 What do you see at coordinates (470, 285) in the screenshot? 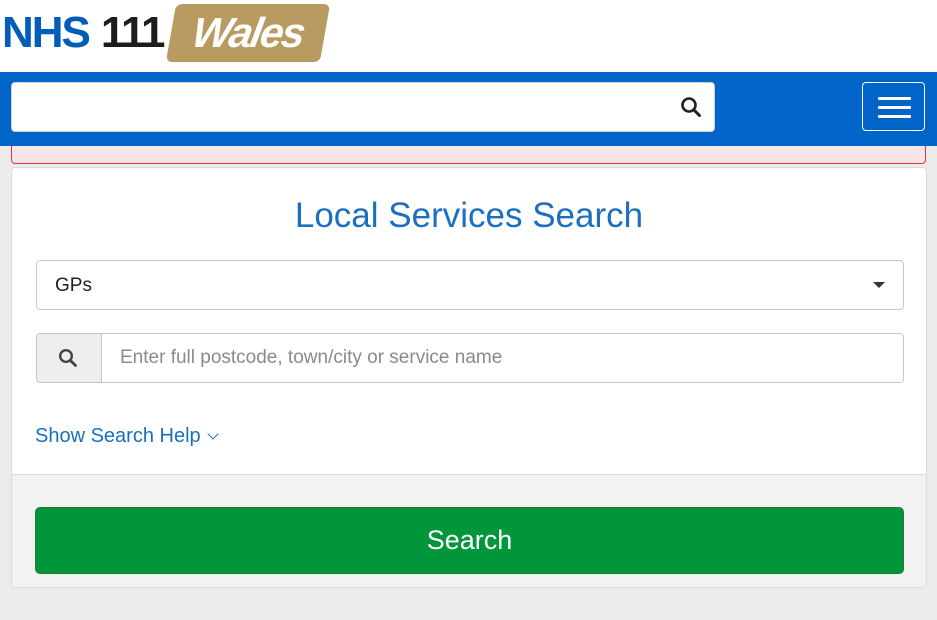
I see `service-type-select: GPs` at bounding box center [470, 285].